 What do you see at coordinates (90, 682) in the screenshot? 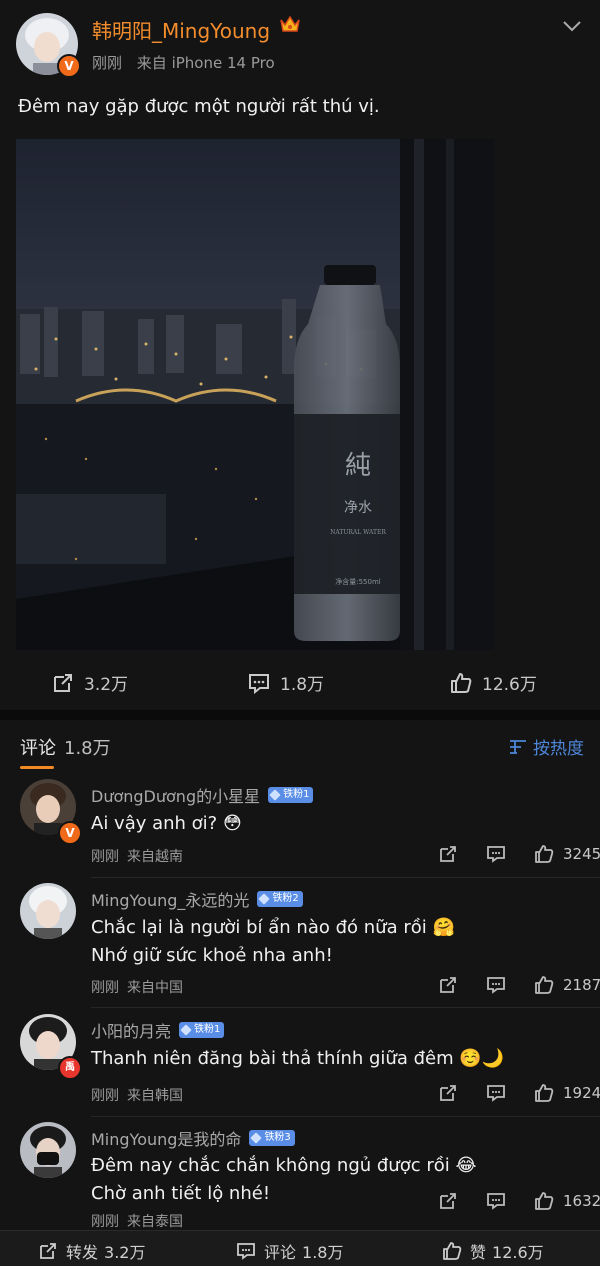
I see `repost-stat: 3.2万` at bounding box center [90, 682].